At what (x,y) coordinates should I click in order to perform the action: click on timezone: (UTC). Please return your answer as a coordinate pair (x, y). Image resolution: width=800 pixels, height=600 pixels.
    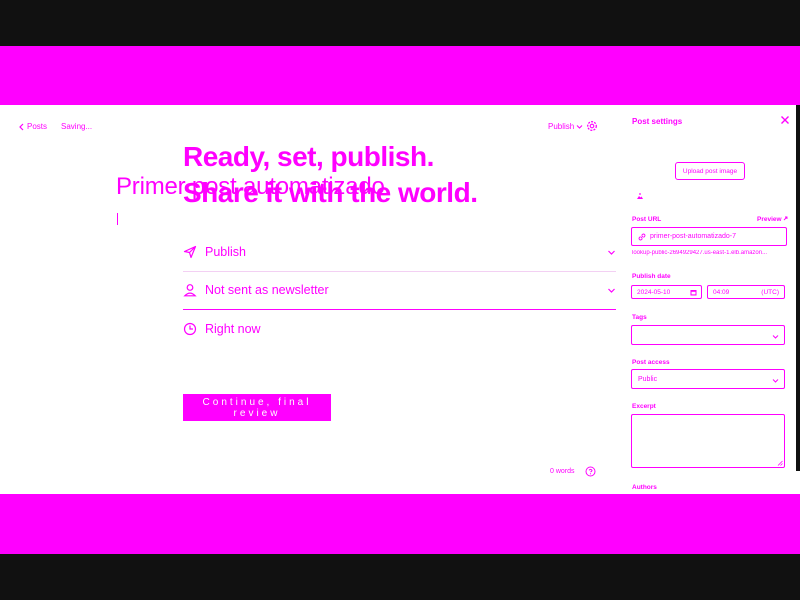
    Looking at the image, I should click on (770, 292).